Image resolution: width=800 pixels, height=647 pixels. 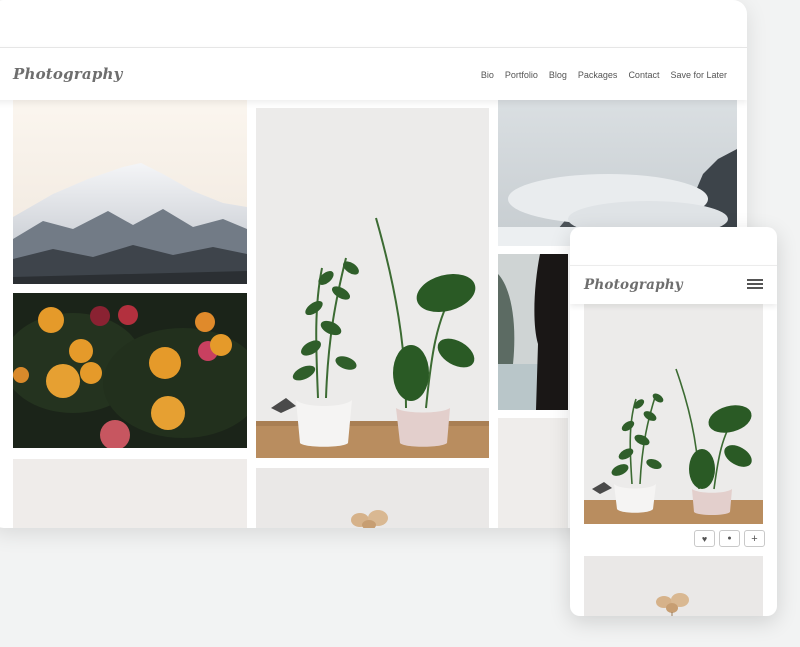 I want to click on heart-icon: ♥, so click(x=704, y=538).